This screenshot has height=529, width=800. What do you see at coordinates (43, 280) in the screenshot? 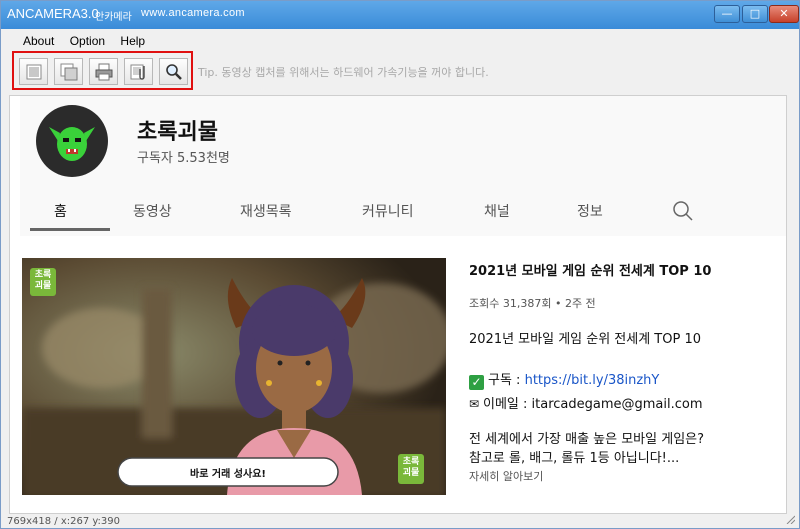
I see `channel-badge: 초록 괴물` at bounding box center [43, 280].